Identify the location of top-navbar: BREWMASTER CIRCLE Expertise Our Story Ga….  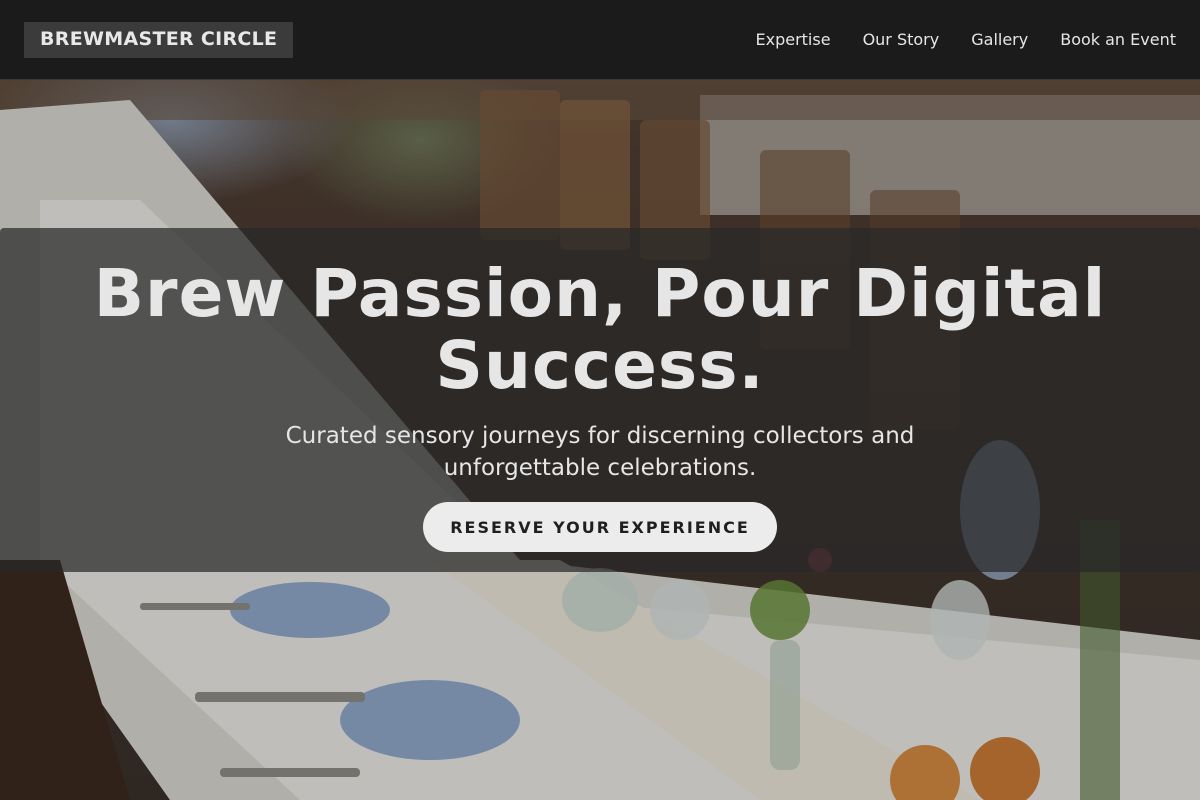
(600, 40).